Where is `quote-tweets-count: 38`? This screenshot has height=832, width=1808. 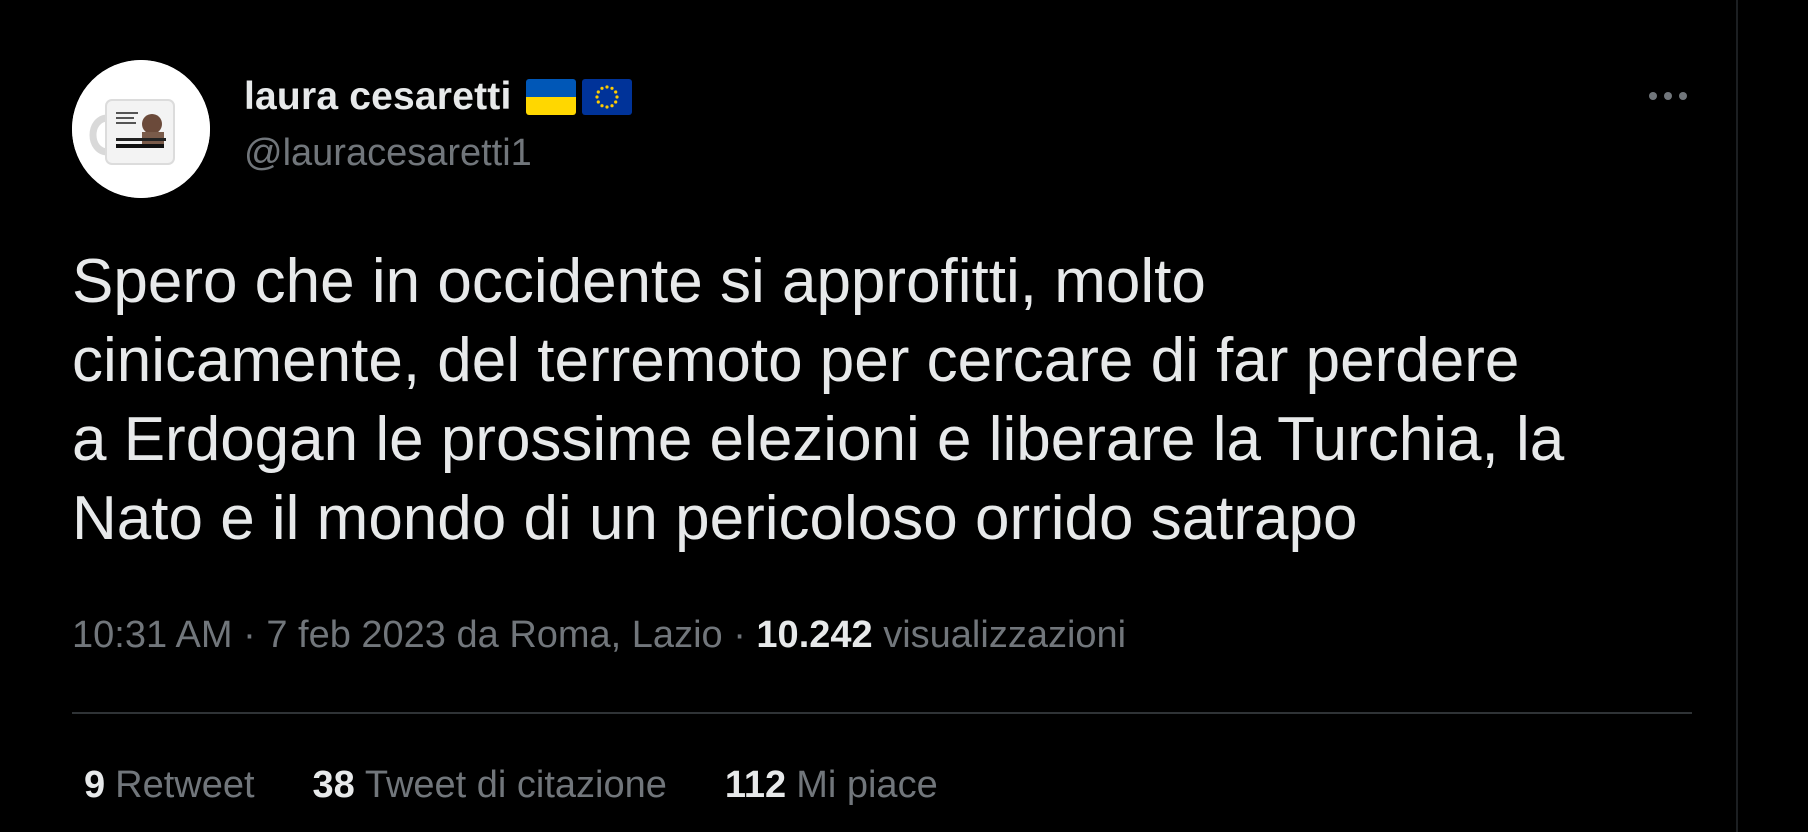
quote-tweets-count: 38 is located at coordinates (333, 785).